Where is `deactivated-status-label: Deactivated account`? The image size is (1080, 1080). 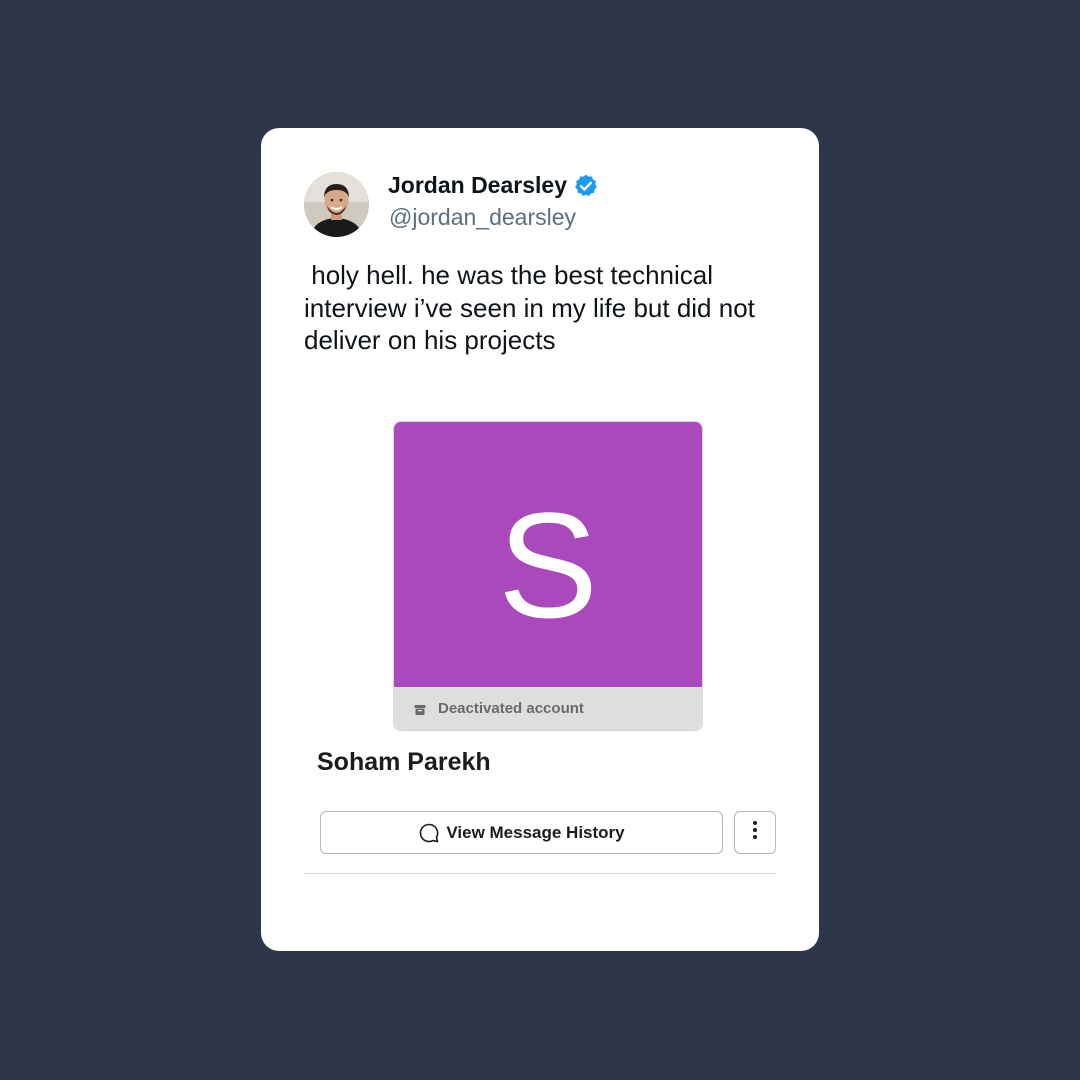 deactivated-status-label: Deactivated account is located at coordinates (511, 708).